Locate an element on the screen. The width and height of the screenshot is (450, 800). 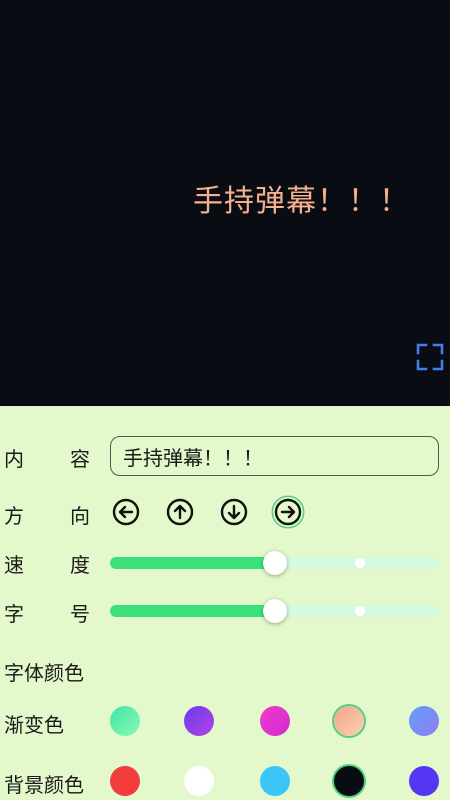
arrow-right-icon is located at coordinates (288, 512).